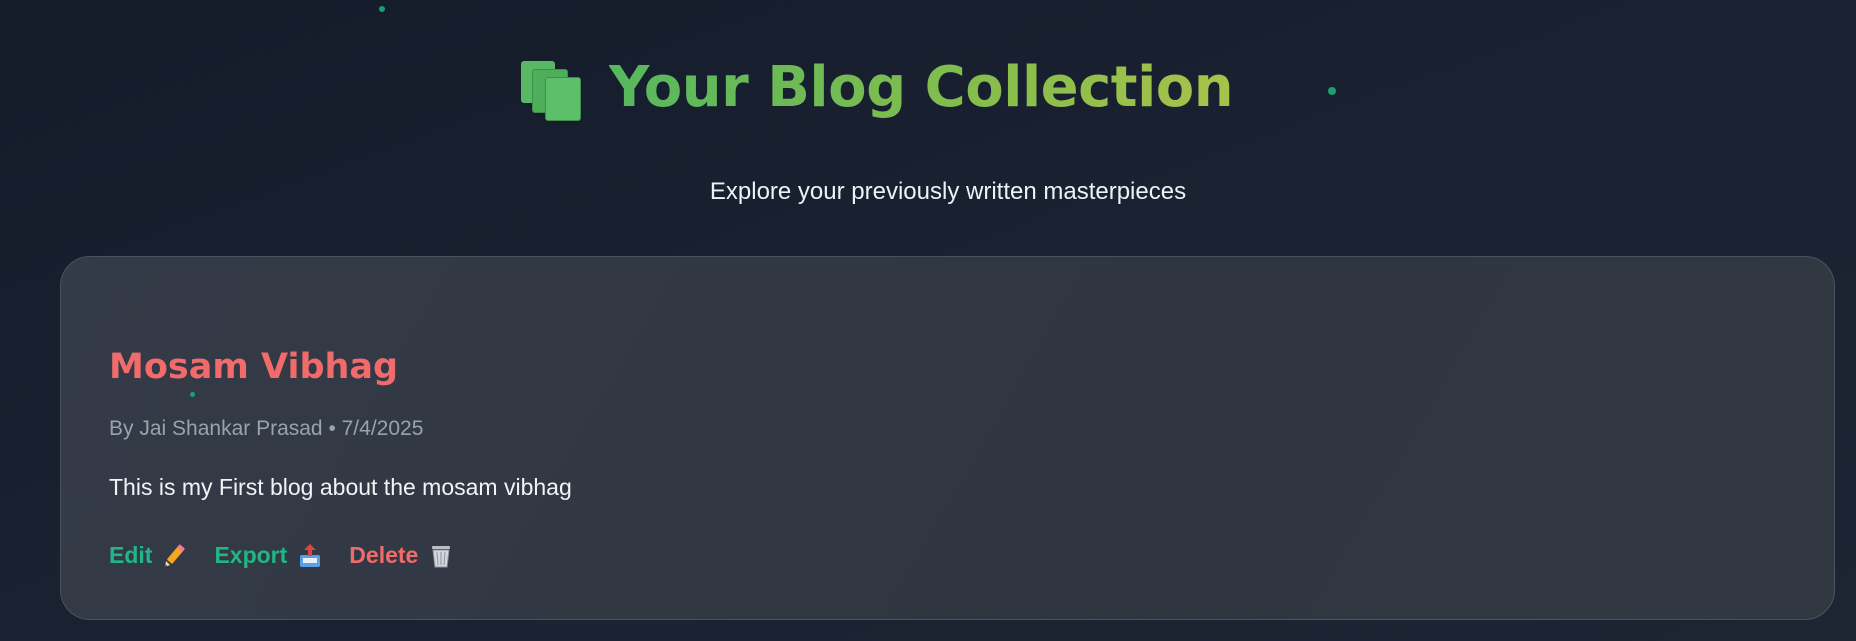  I want to click on blog-actions: Edit Export Delete, so click(281, 555).